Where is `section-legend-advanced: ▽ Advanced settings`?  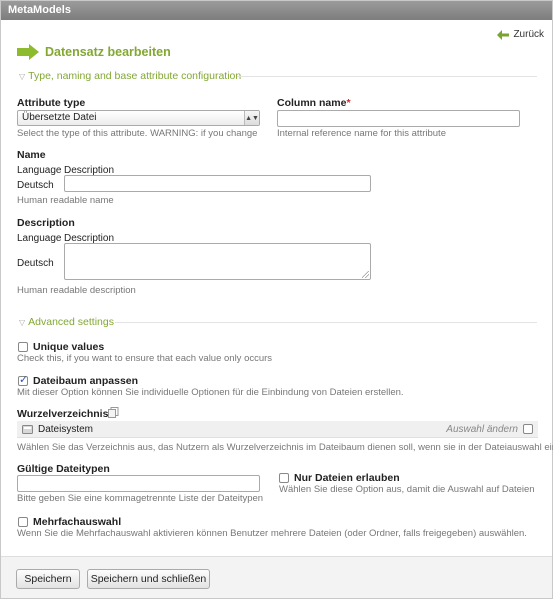
section-legend-advanced: ▽ Advanced settings is located at coordinates (66, 322).